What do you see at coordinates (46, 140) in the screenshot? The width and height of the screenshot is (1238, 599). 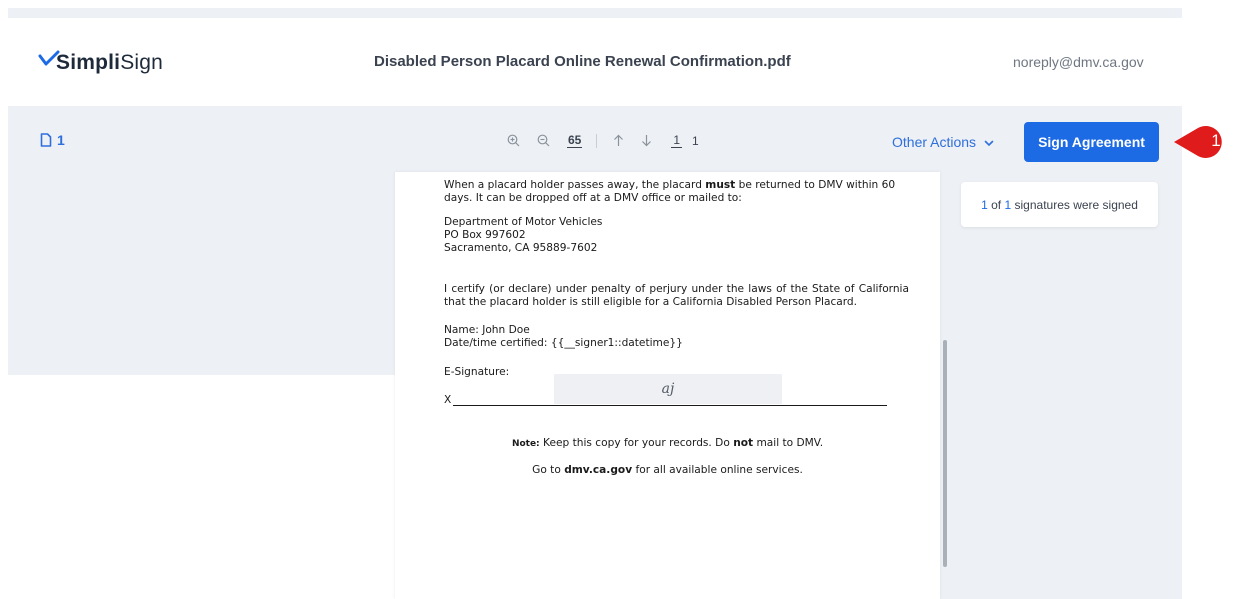 I see `page-icon` at bounding box center [46, 140].